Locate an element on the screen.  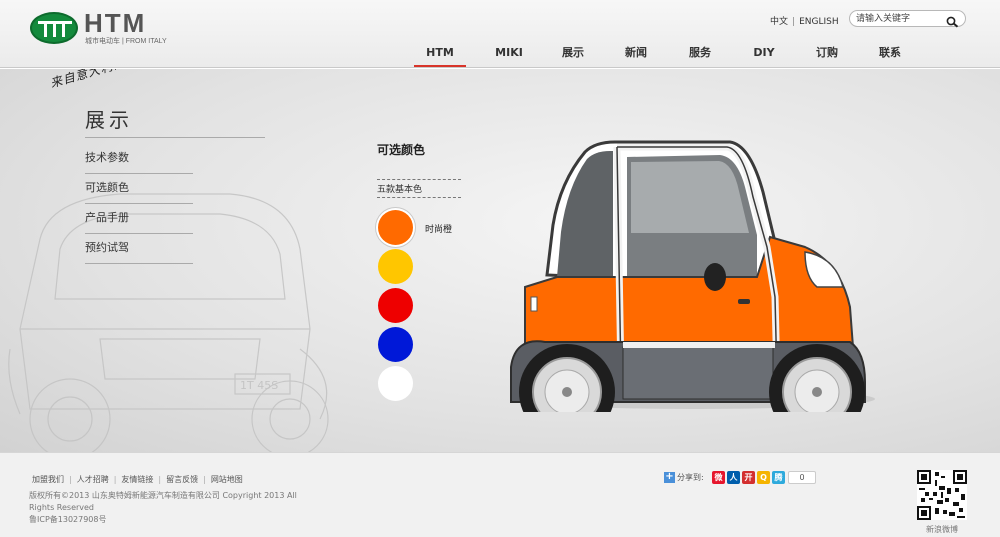
qq-weibo-icon: 腾 is located at coordinates (778, 477).